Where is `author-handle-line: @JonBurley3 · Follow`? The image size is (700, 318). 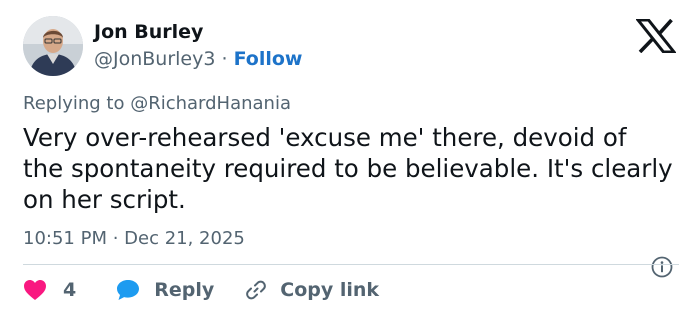 author-handle-line: @JonBurley3 · Follow is located at coordinates (198, 59).